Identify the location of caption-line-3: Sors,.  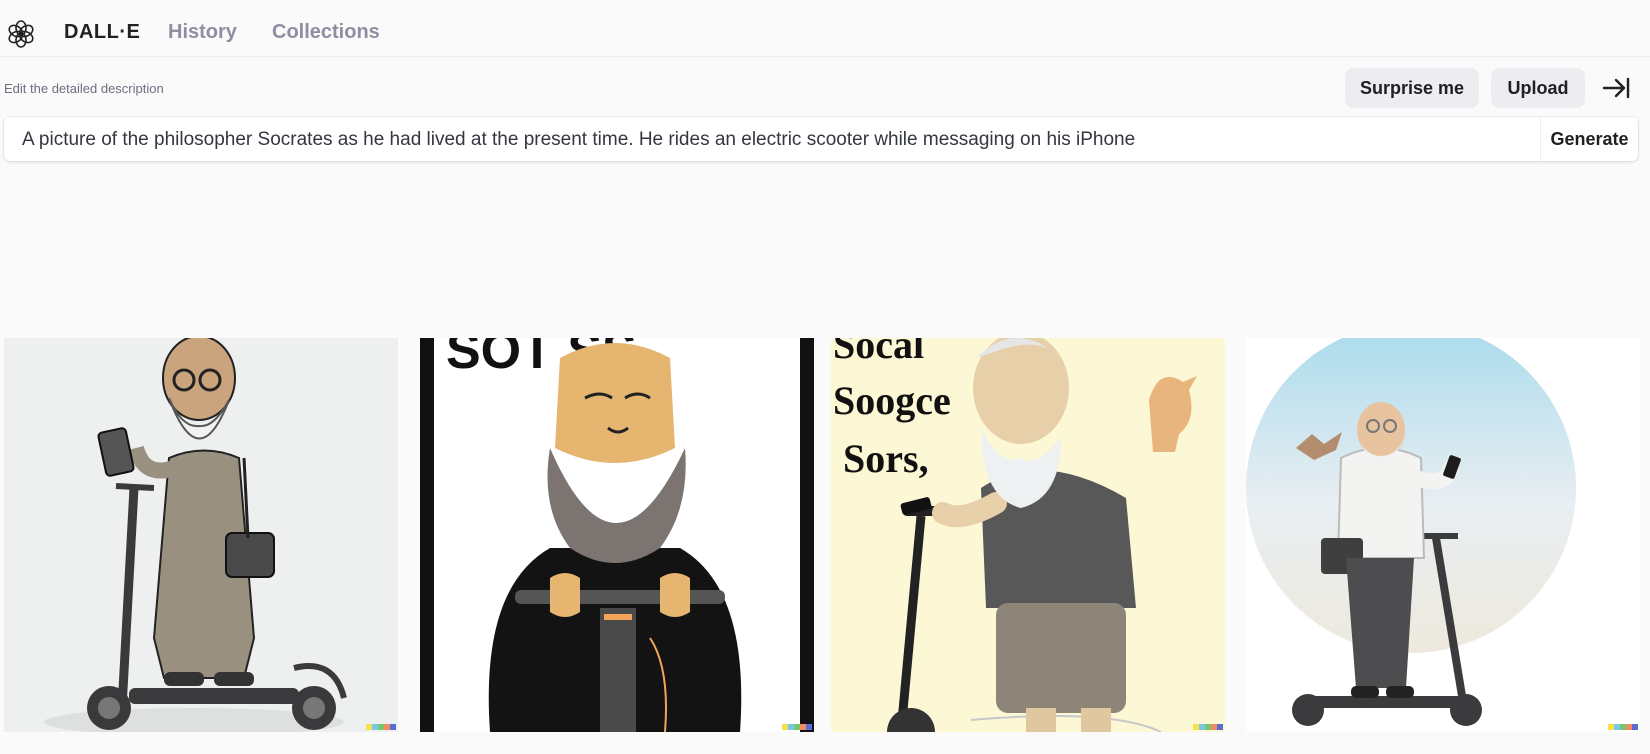
(886, 458).